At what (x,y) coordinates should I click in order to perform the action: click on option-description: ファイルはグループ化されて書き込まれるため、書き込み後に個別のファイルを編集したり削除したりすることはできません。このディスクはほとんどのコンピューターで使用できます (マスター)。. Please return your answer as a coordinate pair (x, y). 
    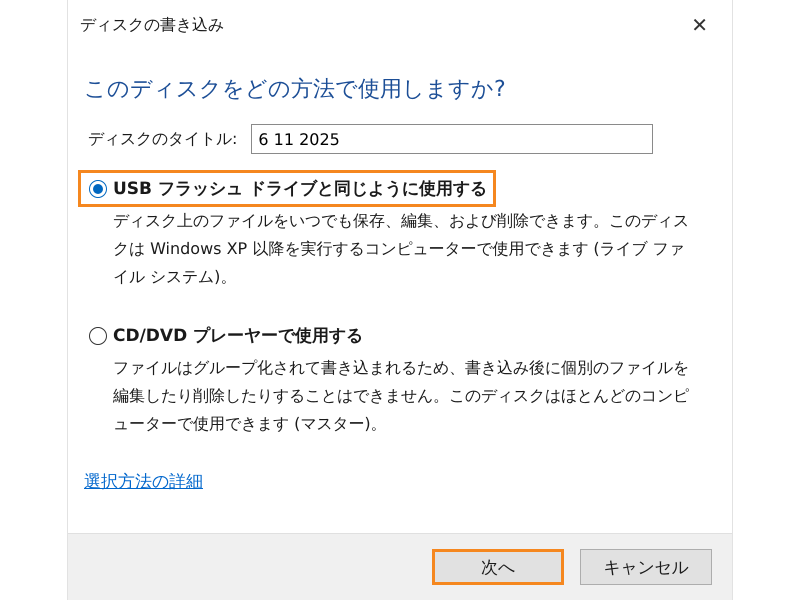
    Looking at the image, I should click on (401, 396).